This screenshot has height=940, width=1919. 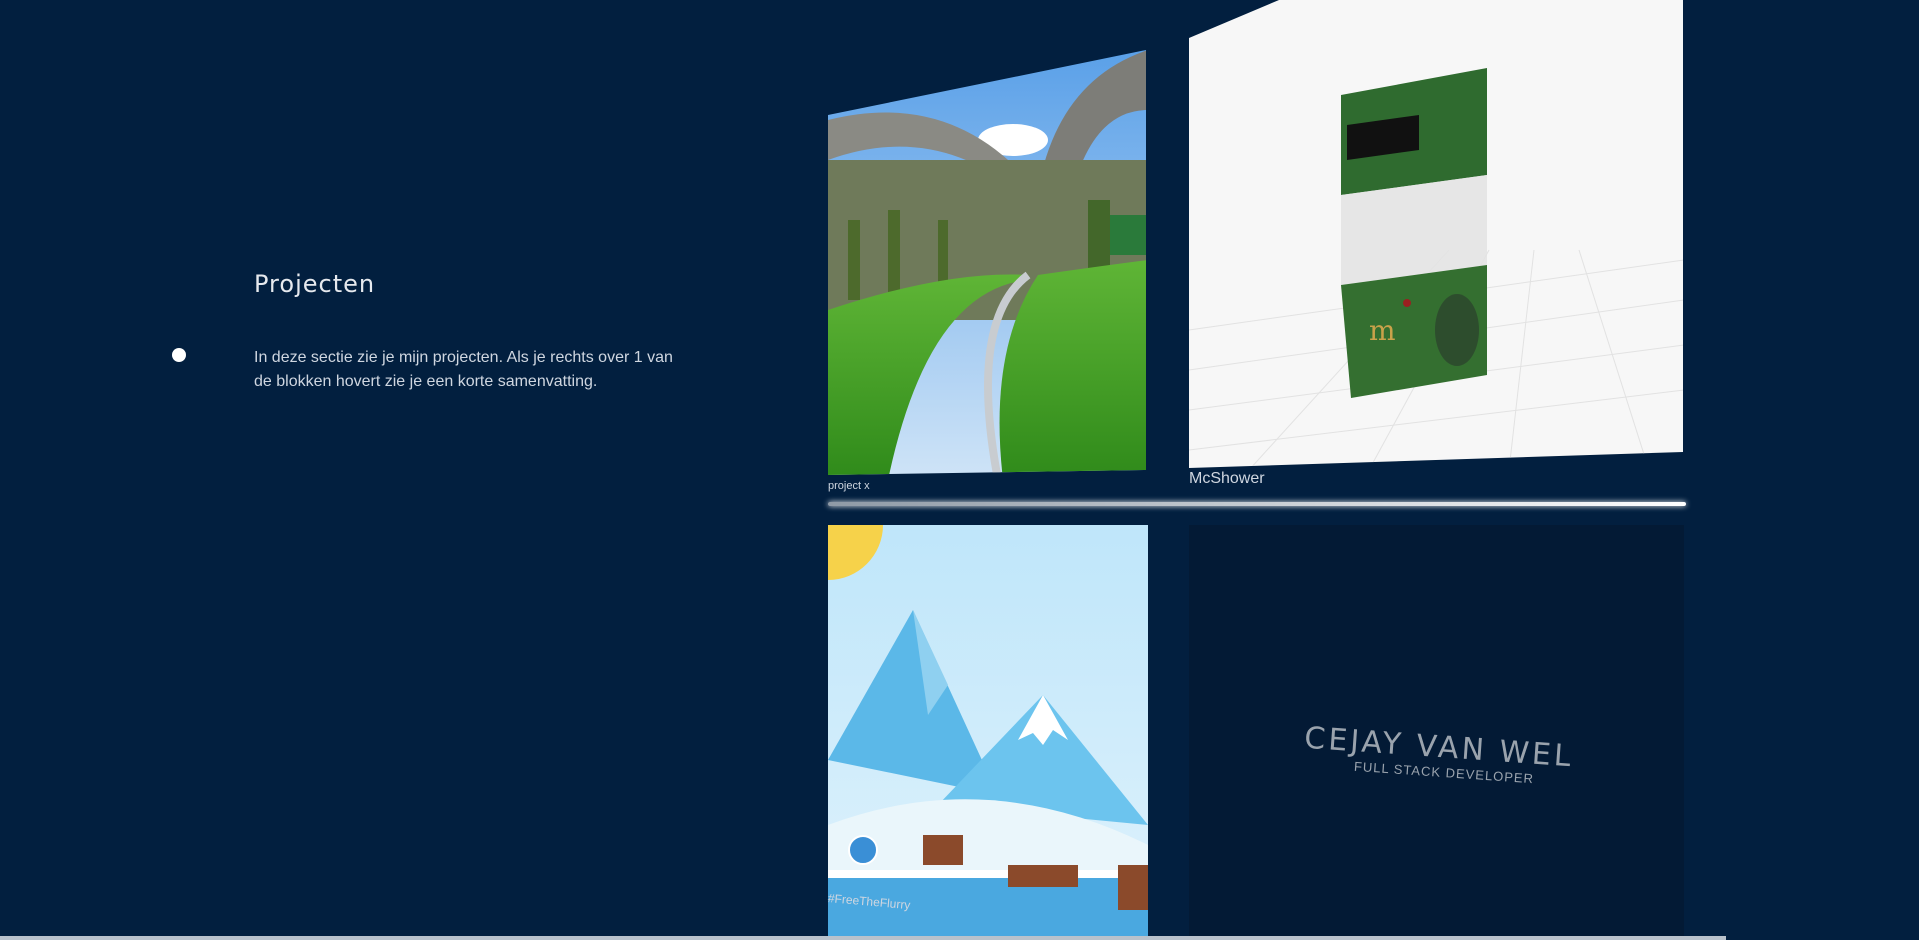 What do you see at coordinates (863, 938) in the screenshot?
I see `bottom-scrollbar` at bounding box center [863, 938].